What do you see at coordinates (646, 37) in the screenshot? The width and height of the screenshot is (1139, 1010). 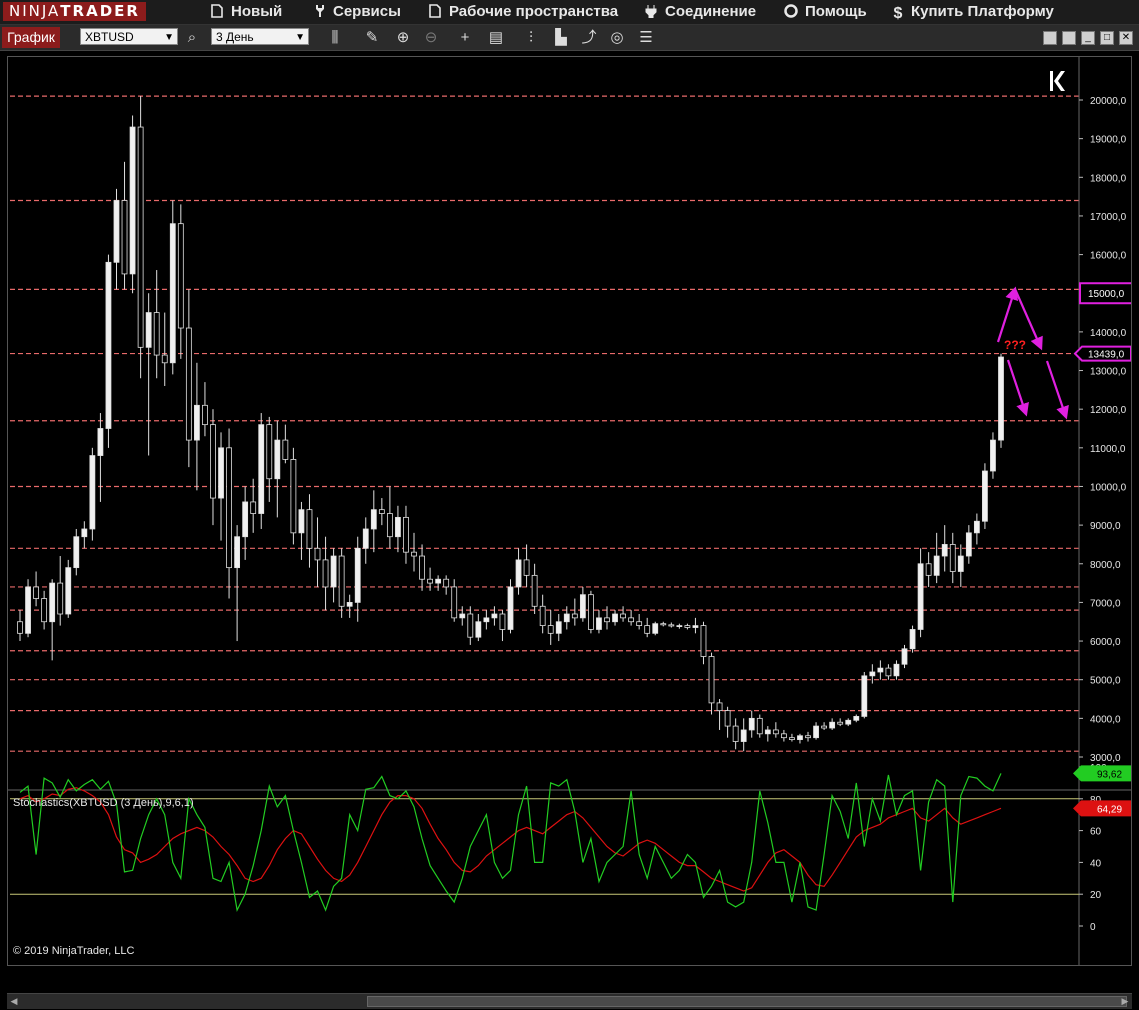 I see `properties-list-icon: ☰` at bounding box center [646, 37].